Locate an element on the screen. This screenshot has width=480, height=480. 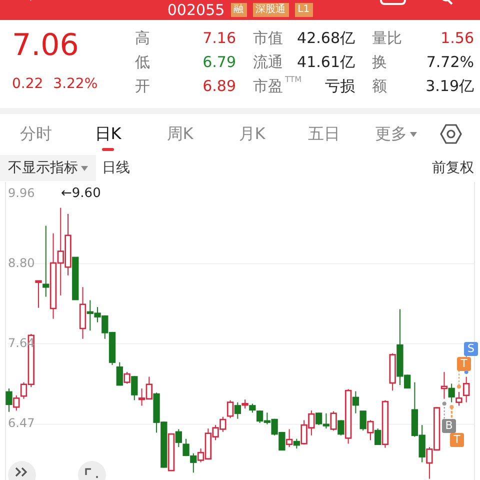
stat-value: 7.72% is located at coordinates (450, 62).